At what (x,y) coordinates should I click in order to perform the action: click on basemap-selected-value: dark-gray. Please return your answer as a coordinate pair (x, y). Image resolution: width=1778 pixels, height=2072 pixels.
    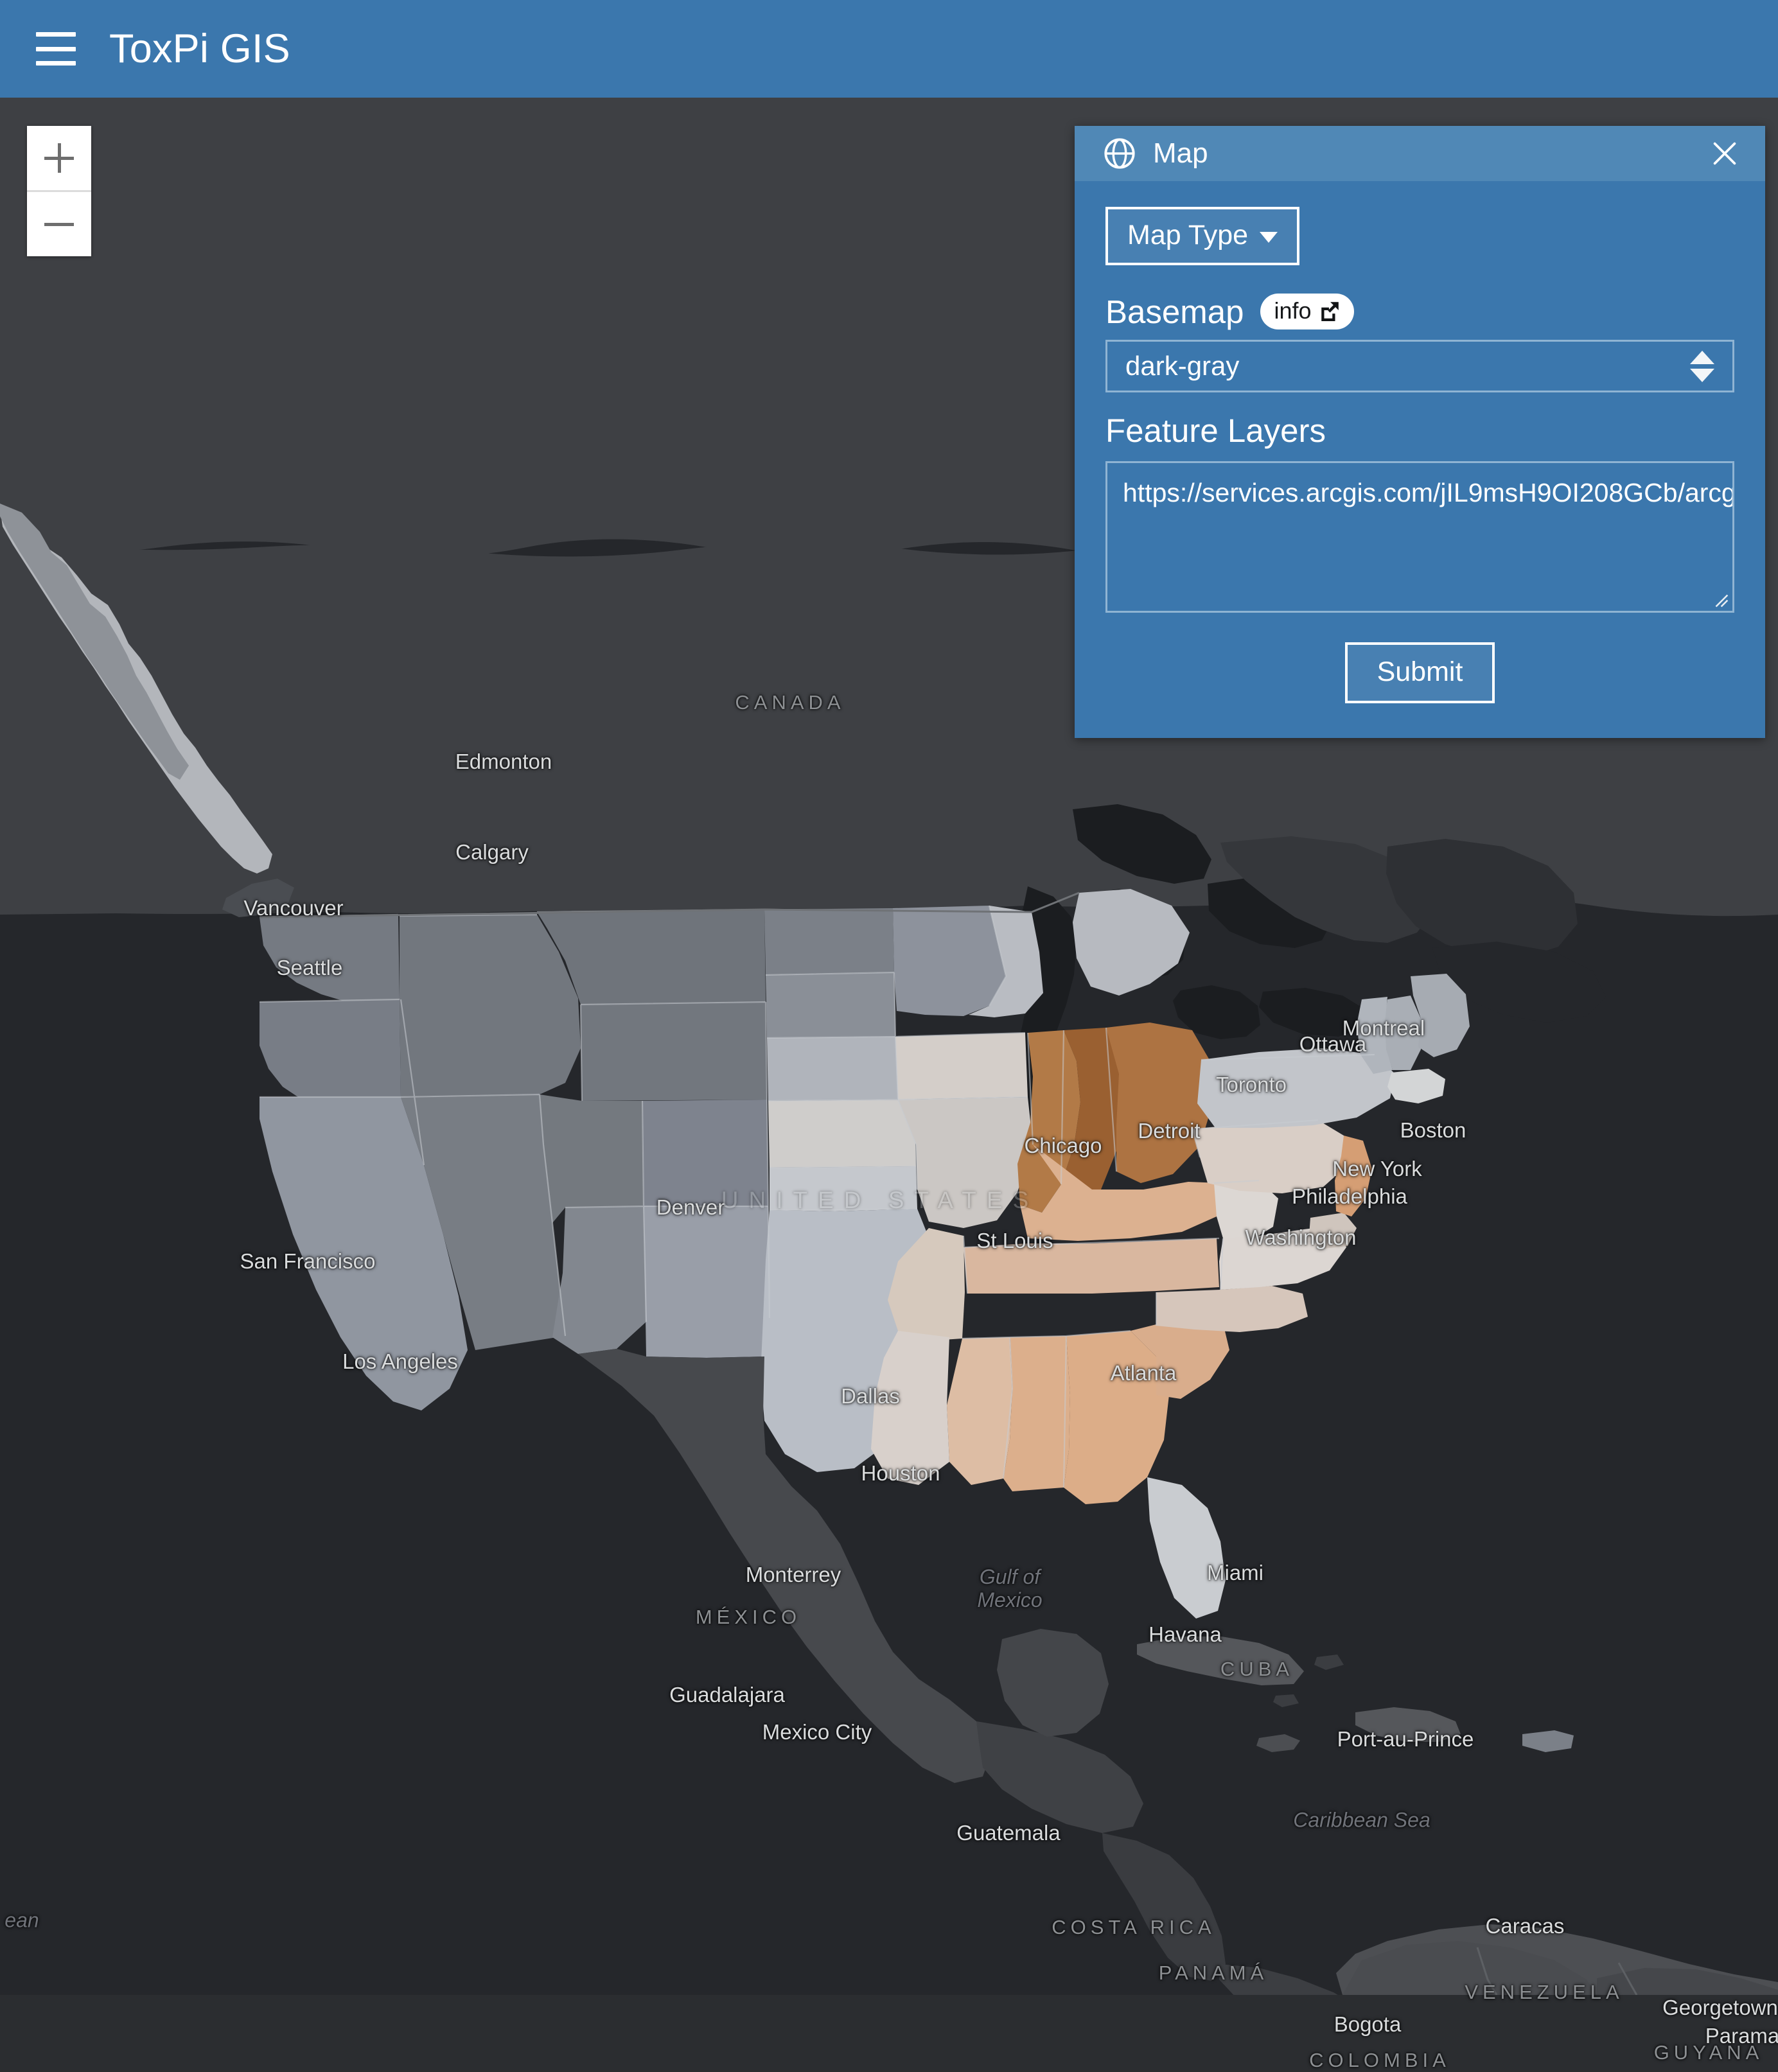
    Looking at the image, I should click on (1182, 366).